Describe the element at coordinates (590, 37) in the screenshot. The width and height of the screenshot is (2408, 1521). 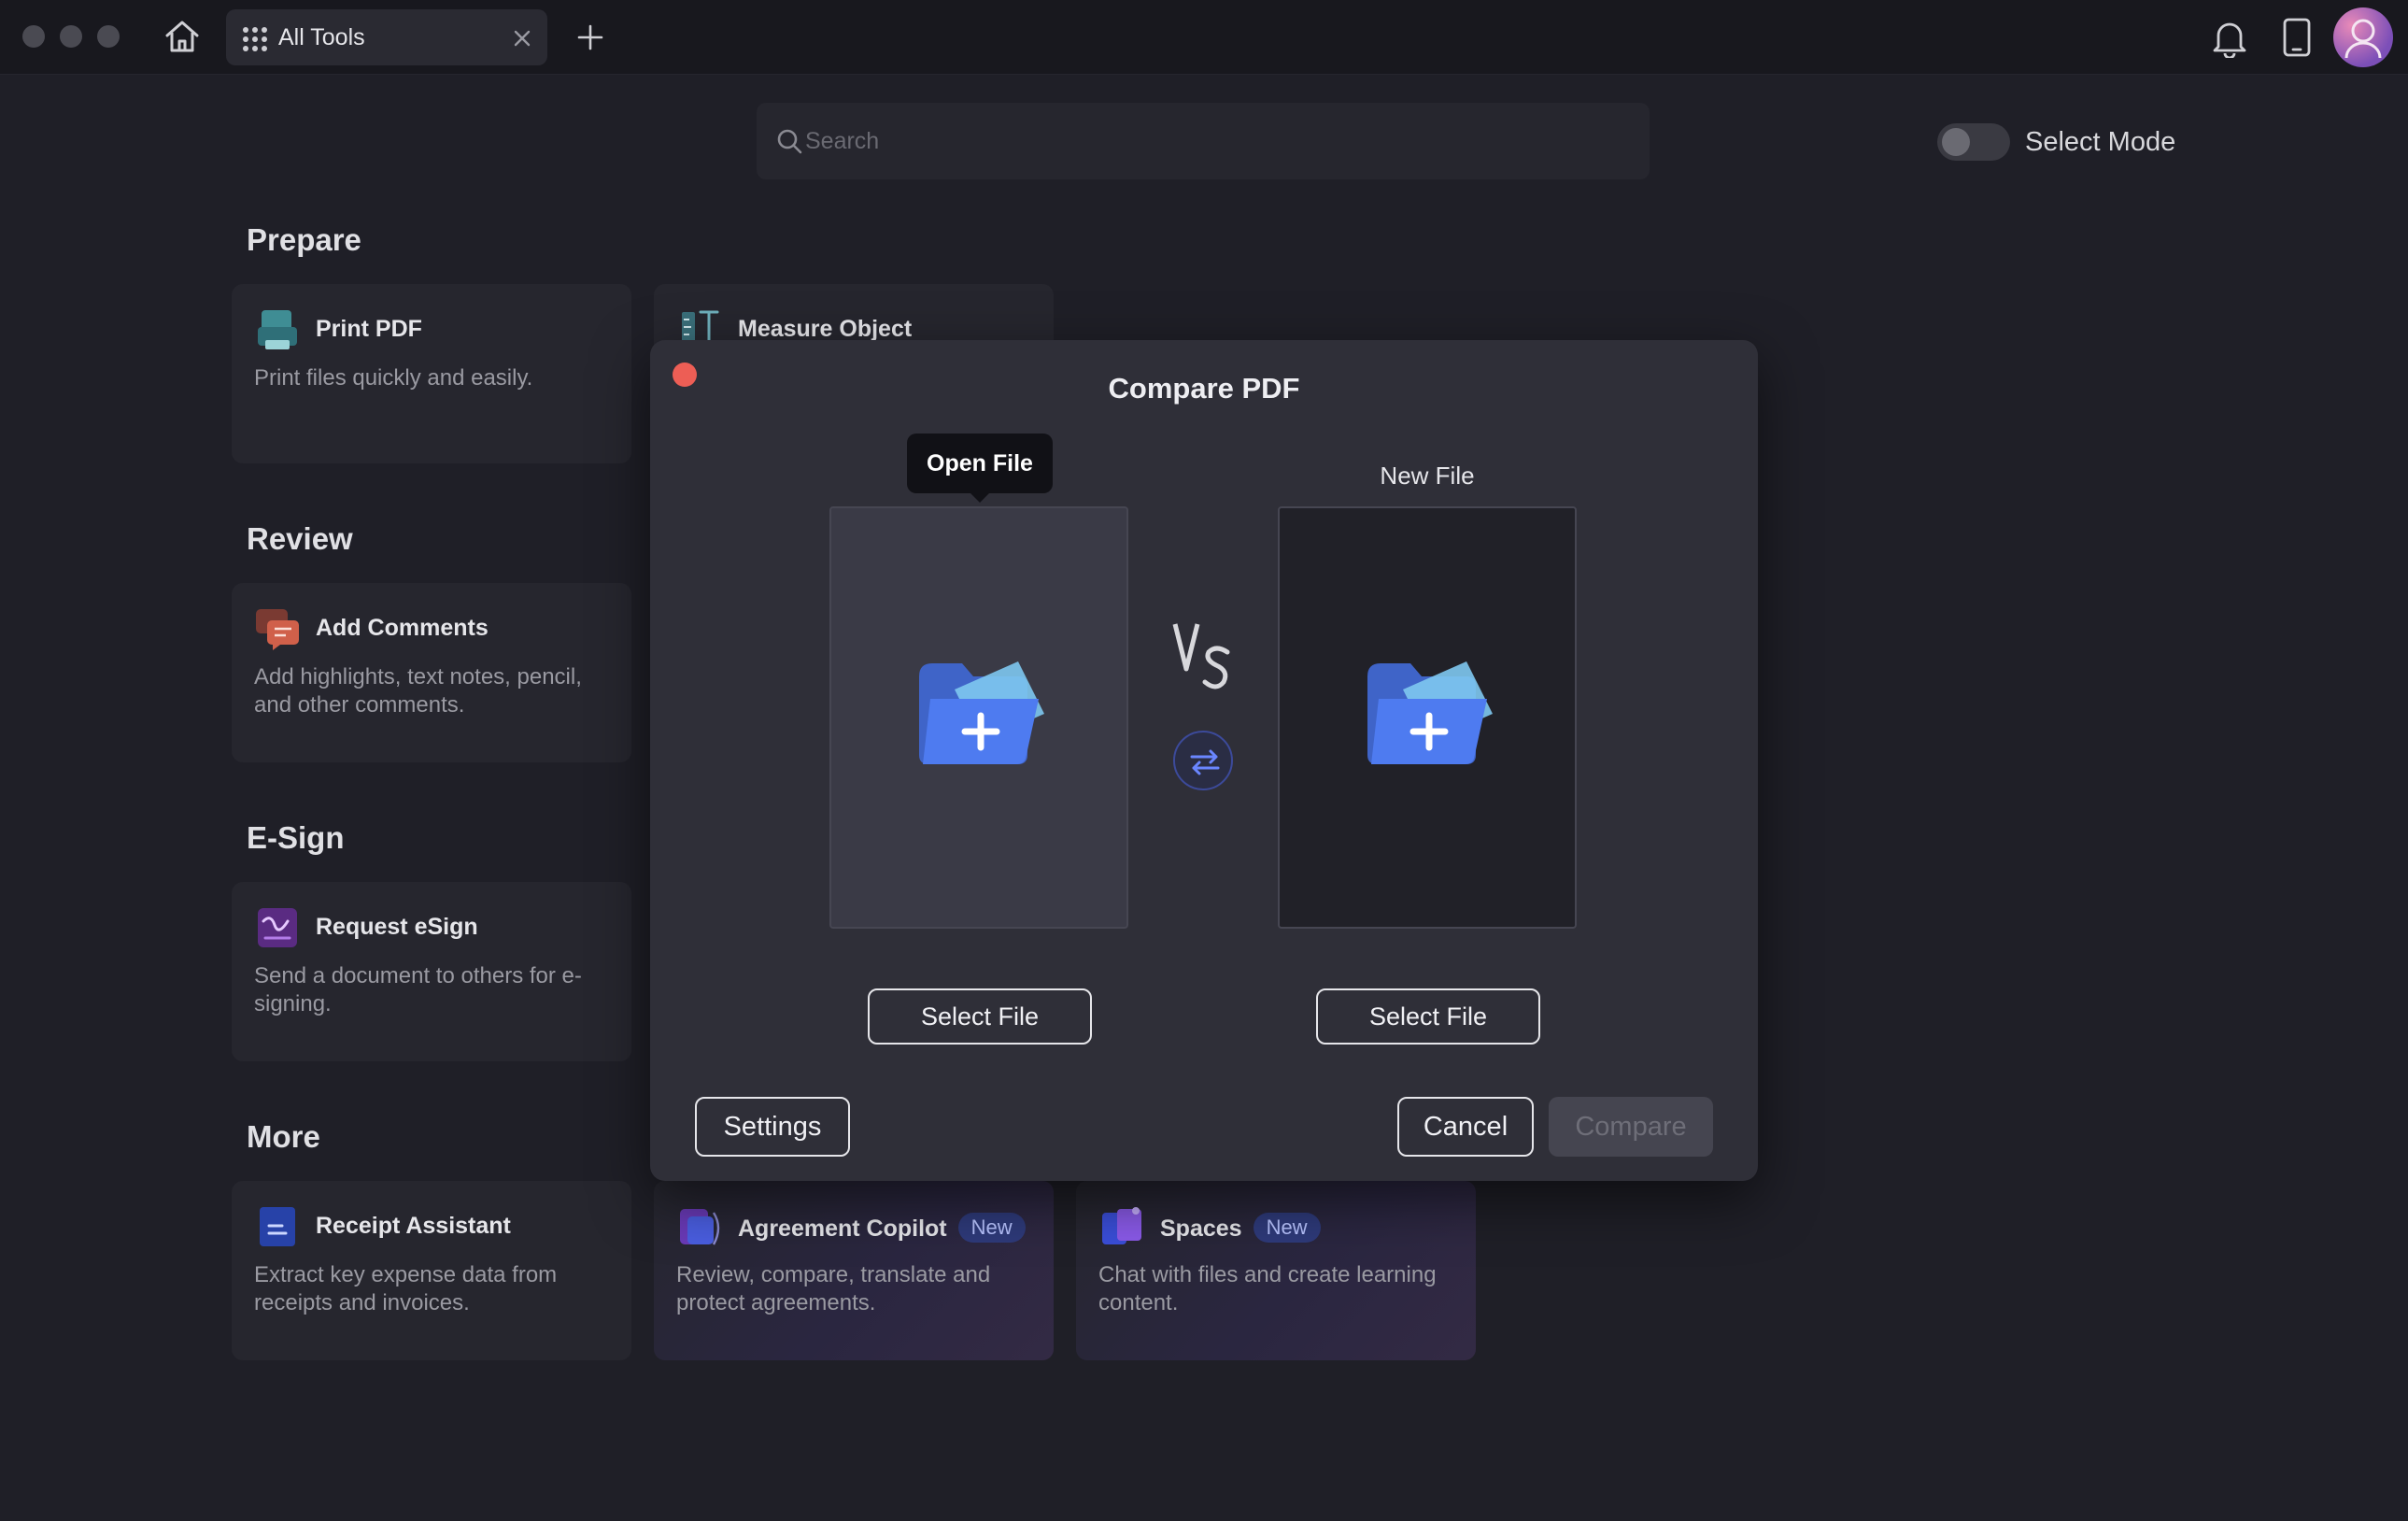
I see `plus-icon` at that location.